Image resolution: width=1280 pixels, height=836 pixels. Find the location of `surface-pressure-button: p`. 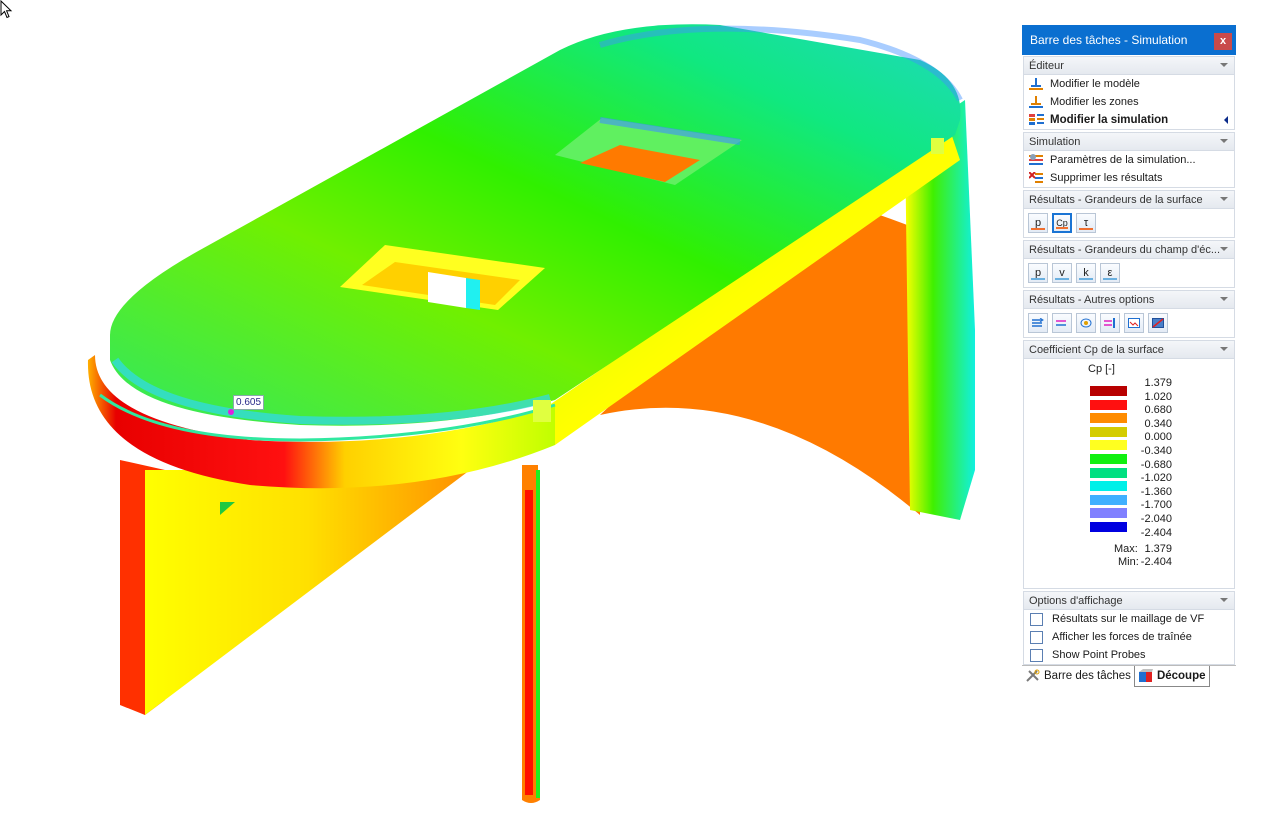

surface-pressure-button: p is located at coordinates (1038, 223).